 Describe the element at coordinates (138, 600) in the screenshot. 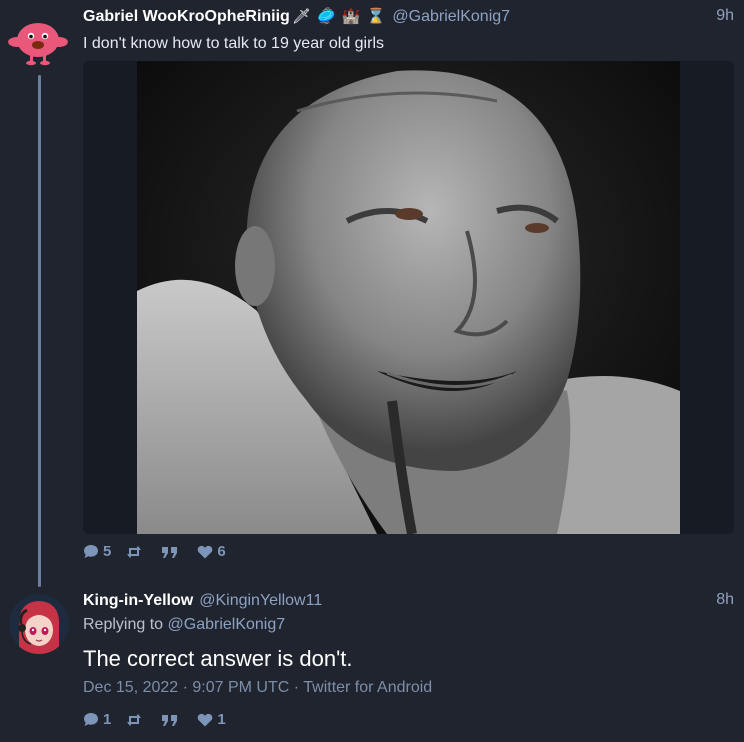

I see `display-name: King-in-Yellow` at that location.